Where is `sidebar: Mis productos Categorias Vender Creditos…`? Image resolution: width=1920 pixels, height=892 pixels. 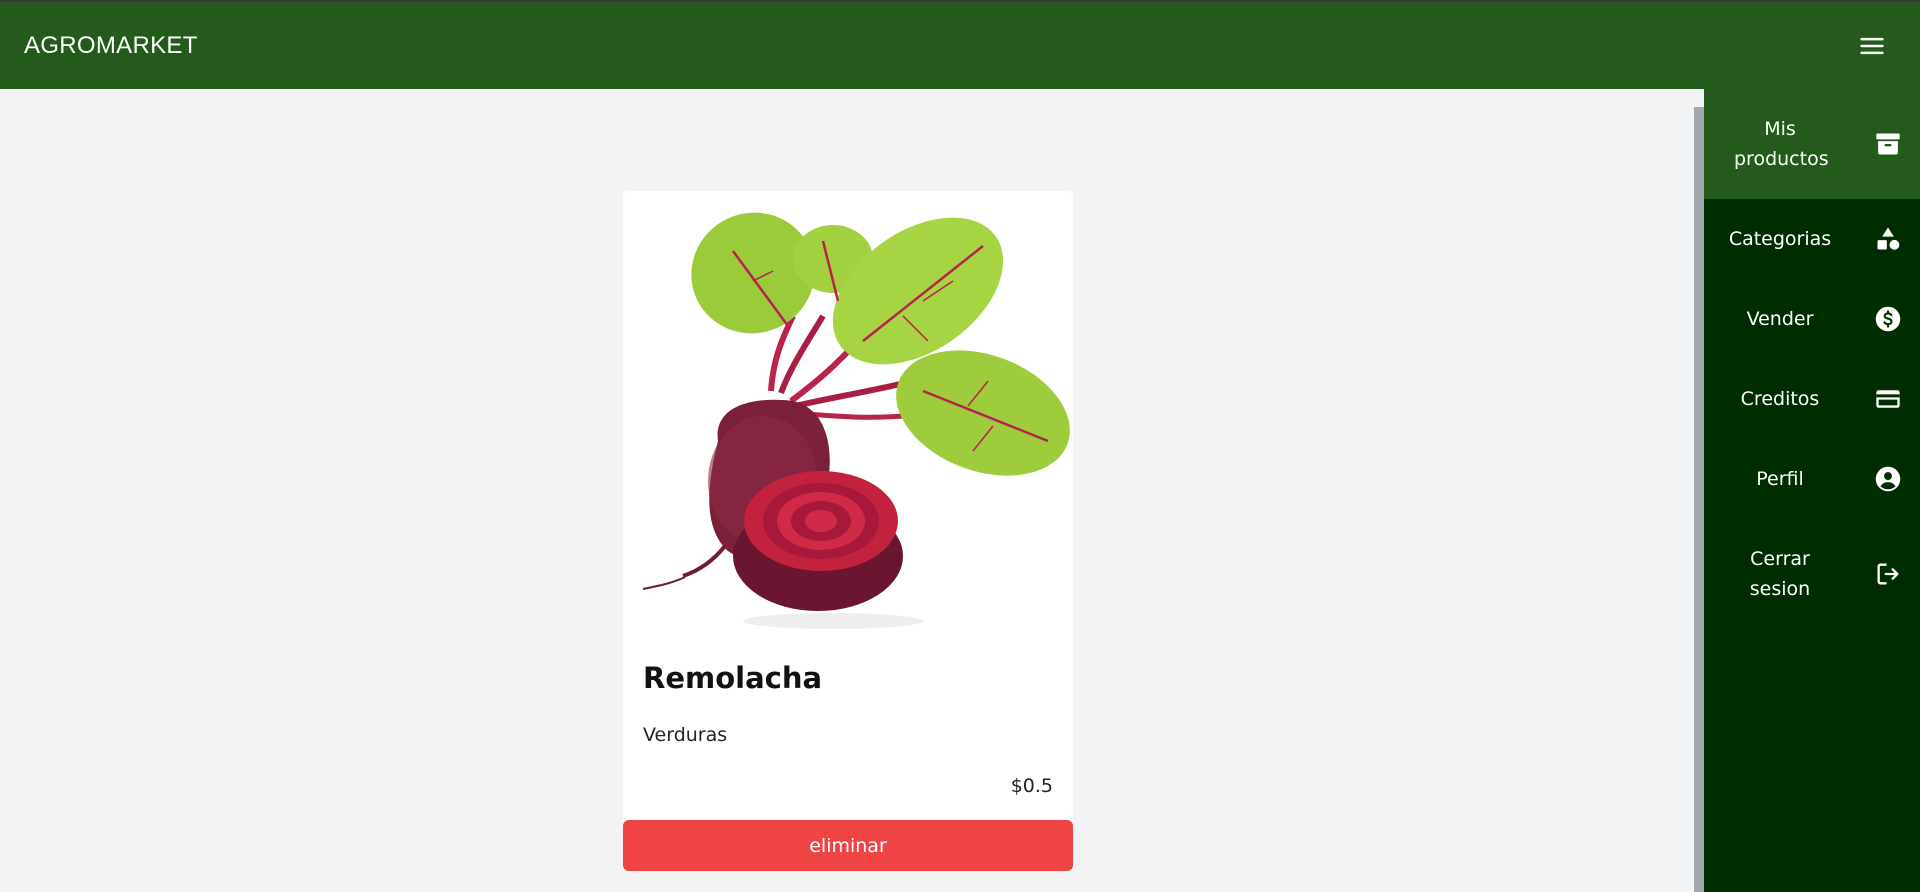 sidebar: Mis productos Categorias Vender Creditos… is located at coordinates (1812, 490).